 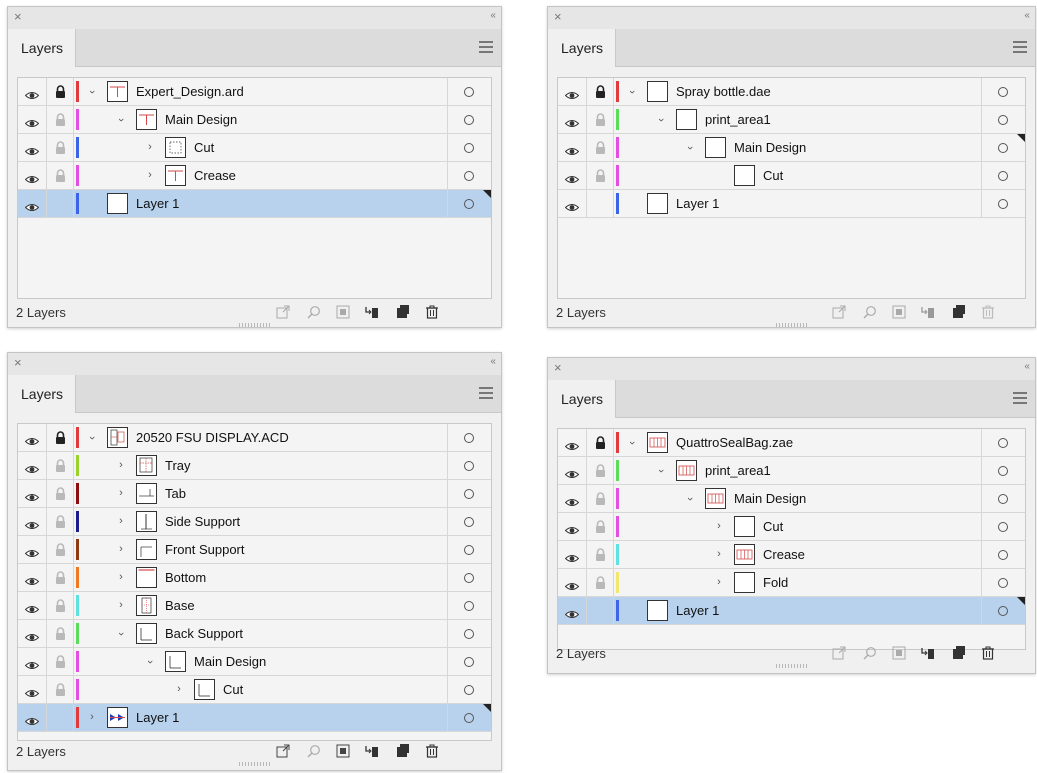 What do you see at coordinates (190, 91) in the screenshot?
I see `layer-name: Expert_Design.ard` at bounding box center [190, 91].